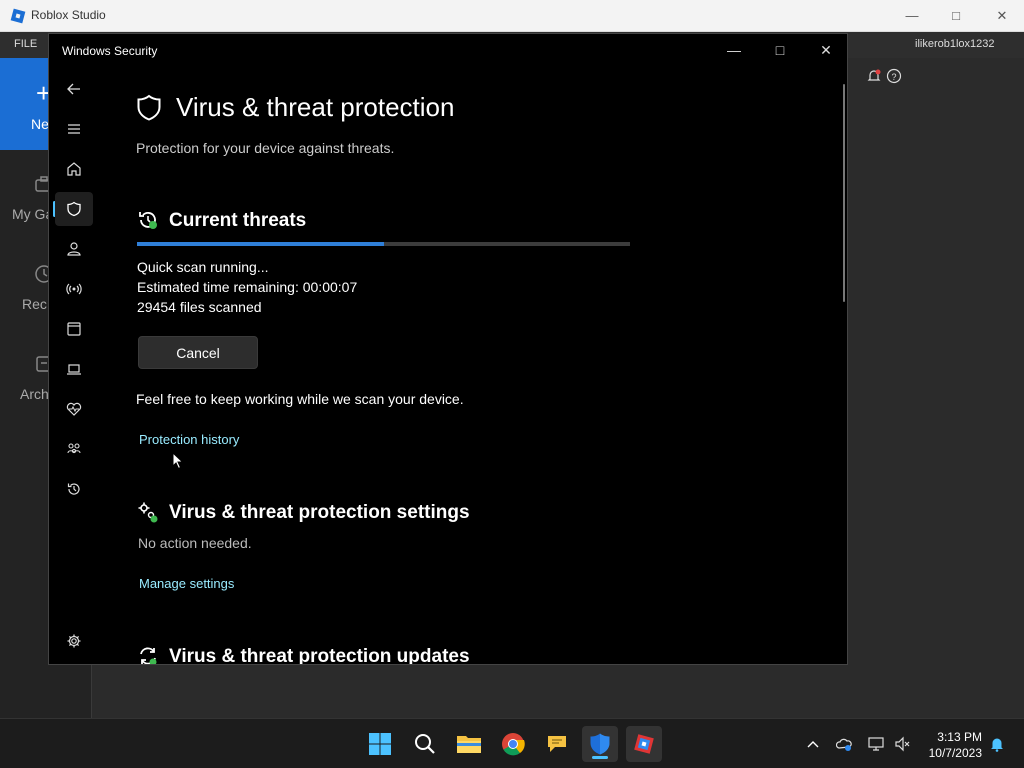  I want to click on file-menu: FILE, so click(25, 44).